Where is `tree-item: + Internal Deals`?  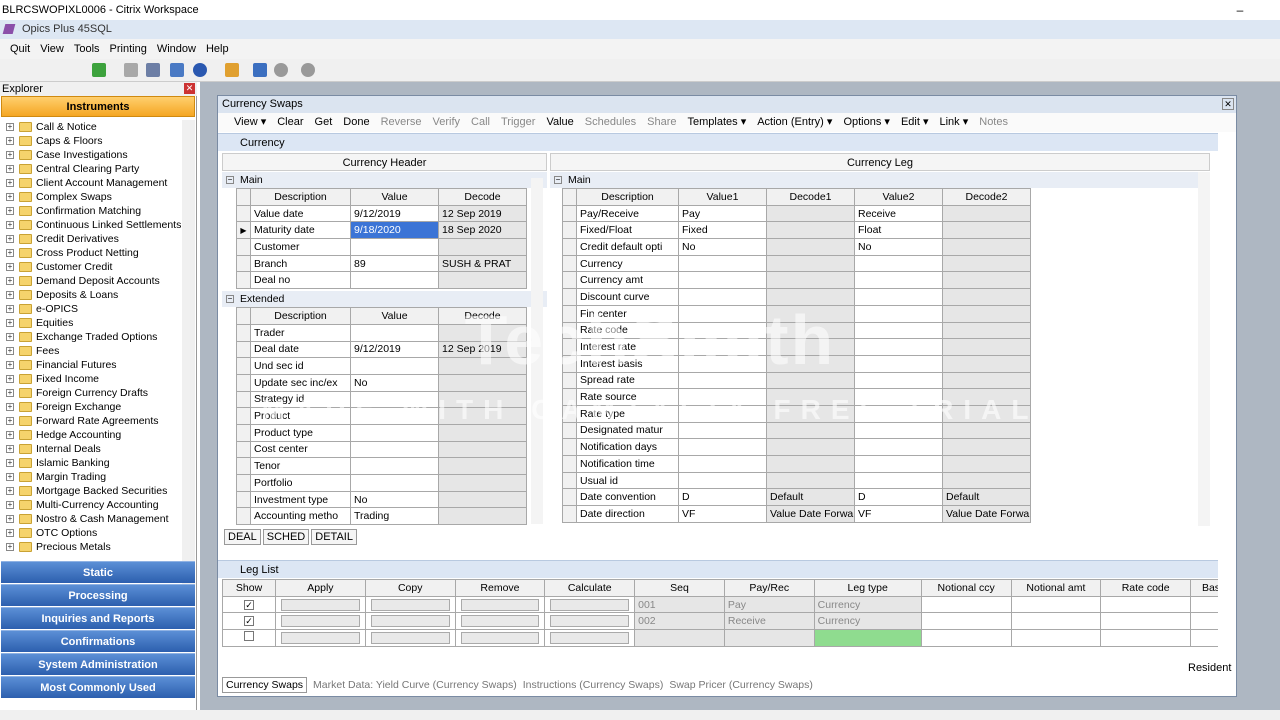 tree-item: + Internal Deals is located at coordinates (91, 449).